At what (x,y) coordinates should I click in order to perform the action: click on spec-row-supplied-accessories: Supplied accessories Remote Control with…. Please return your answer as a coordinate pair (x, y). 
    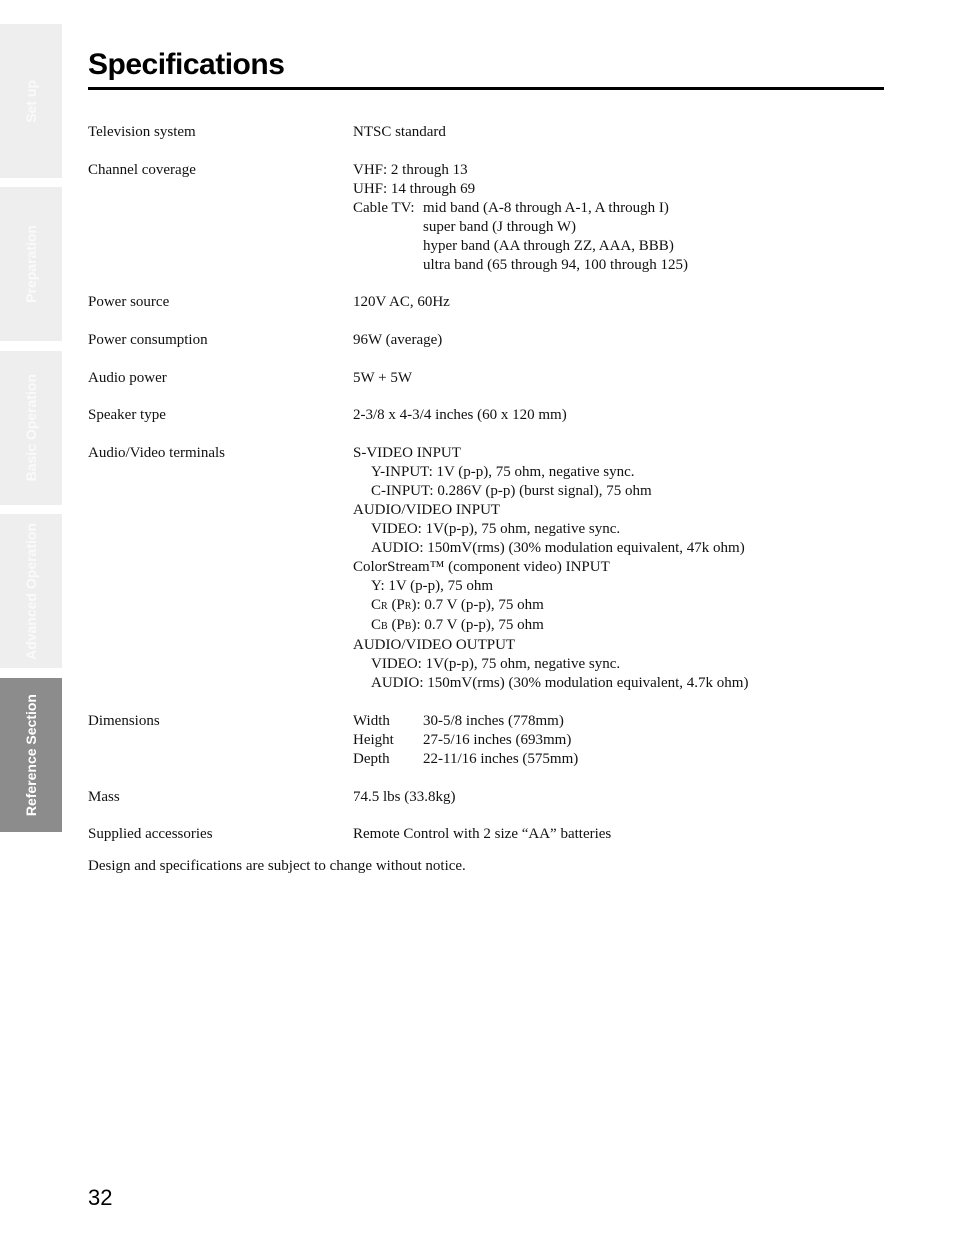
    Looking at the image, I should click on (486, 834).